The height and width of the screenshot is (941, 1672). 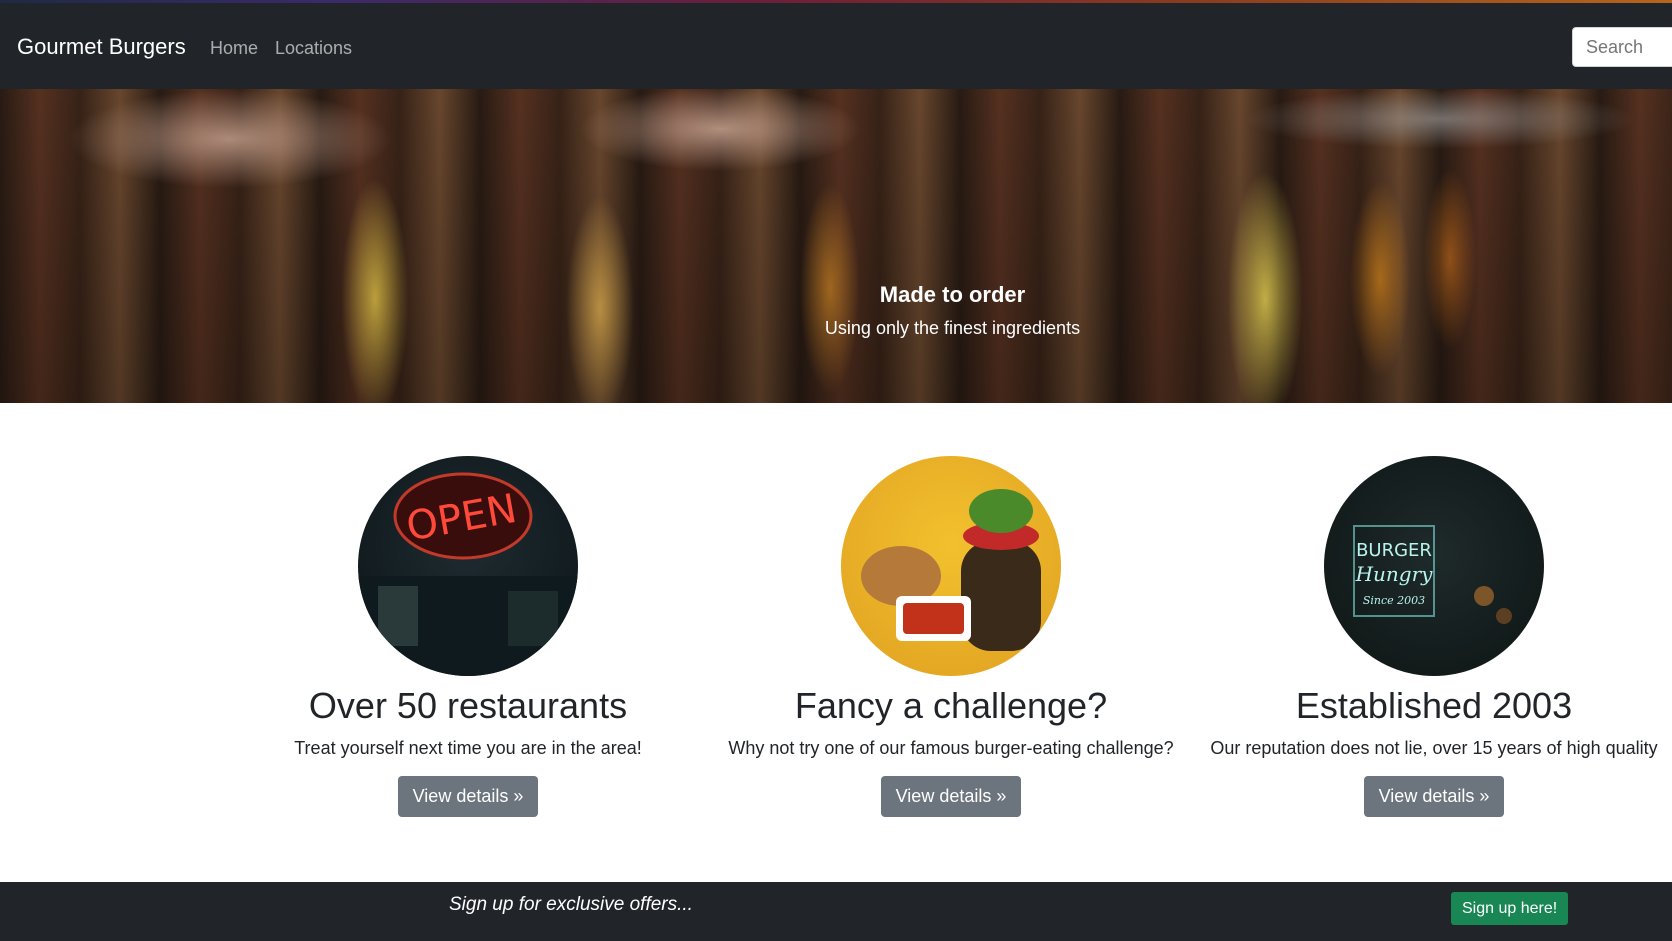 I want to click on open-neon-sign-image: OPEN, so click(x=468, y=566).